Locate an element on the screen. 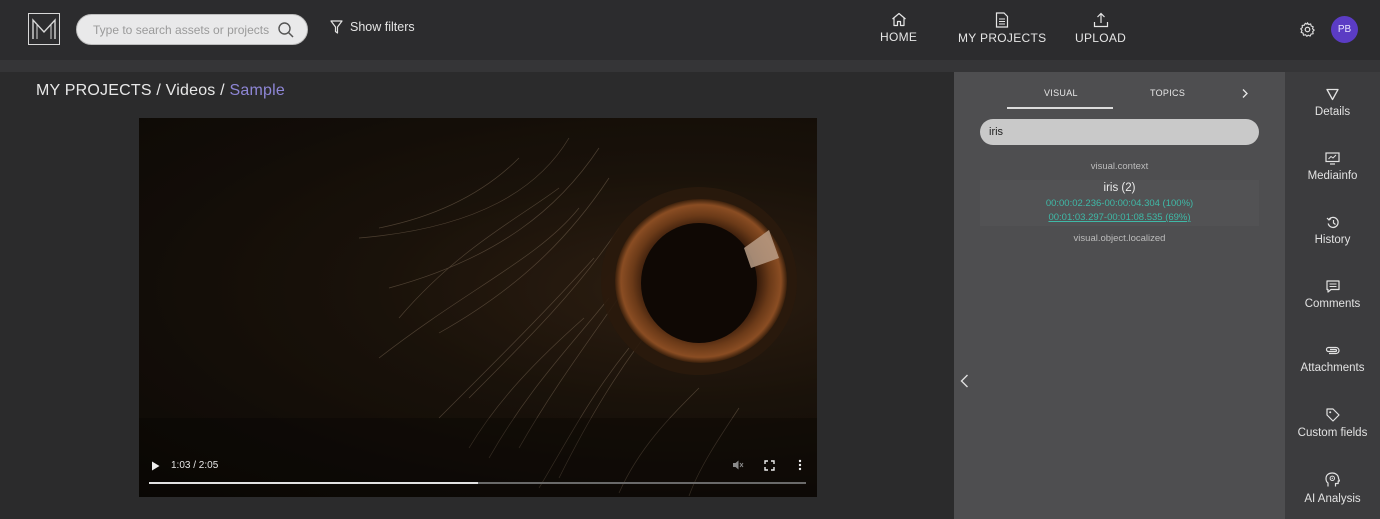  result-timestamp: 00:00:02.236-00:00:04.304 (100%) is located at coordinates (1119, 203).